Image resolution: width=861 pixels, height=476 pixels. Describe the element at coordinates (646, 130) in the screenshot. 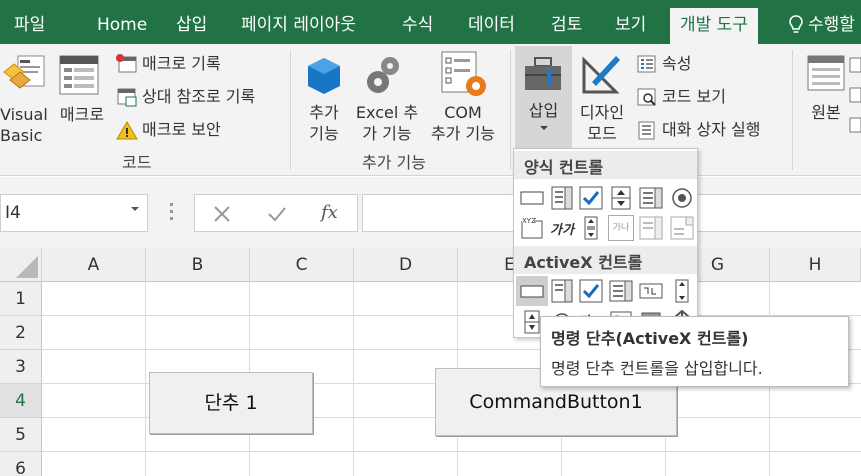

I see `run-dialog-icon` at that location.